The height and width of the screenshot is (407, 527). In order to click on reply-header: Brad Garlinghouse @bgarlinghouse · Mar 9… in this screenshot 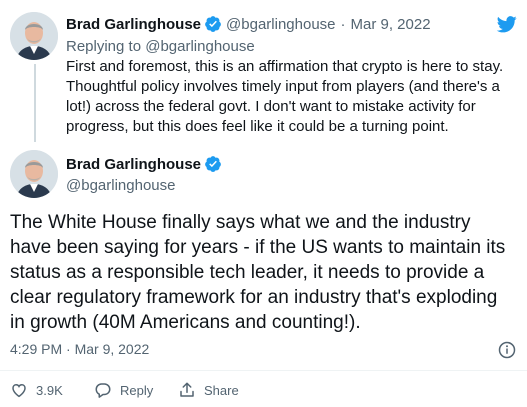, I will do `click(248, 24)`.